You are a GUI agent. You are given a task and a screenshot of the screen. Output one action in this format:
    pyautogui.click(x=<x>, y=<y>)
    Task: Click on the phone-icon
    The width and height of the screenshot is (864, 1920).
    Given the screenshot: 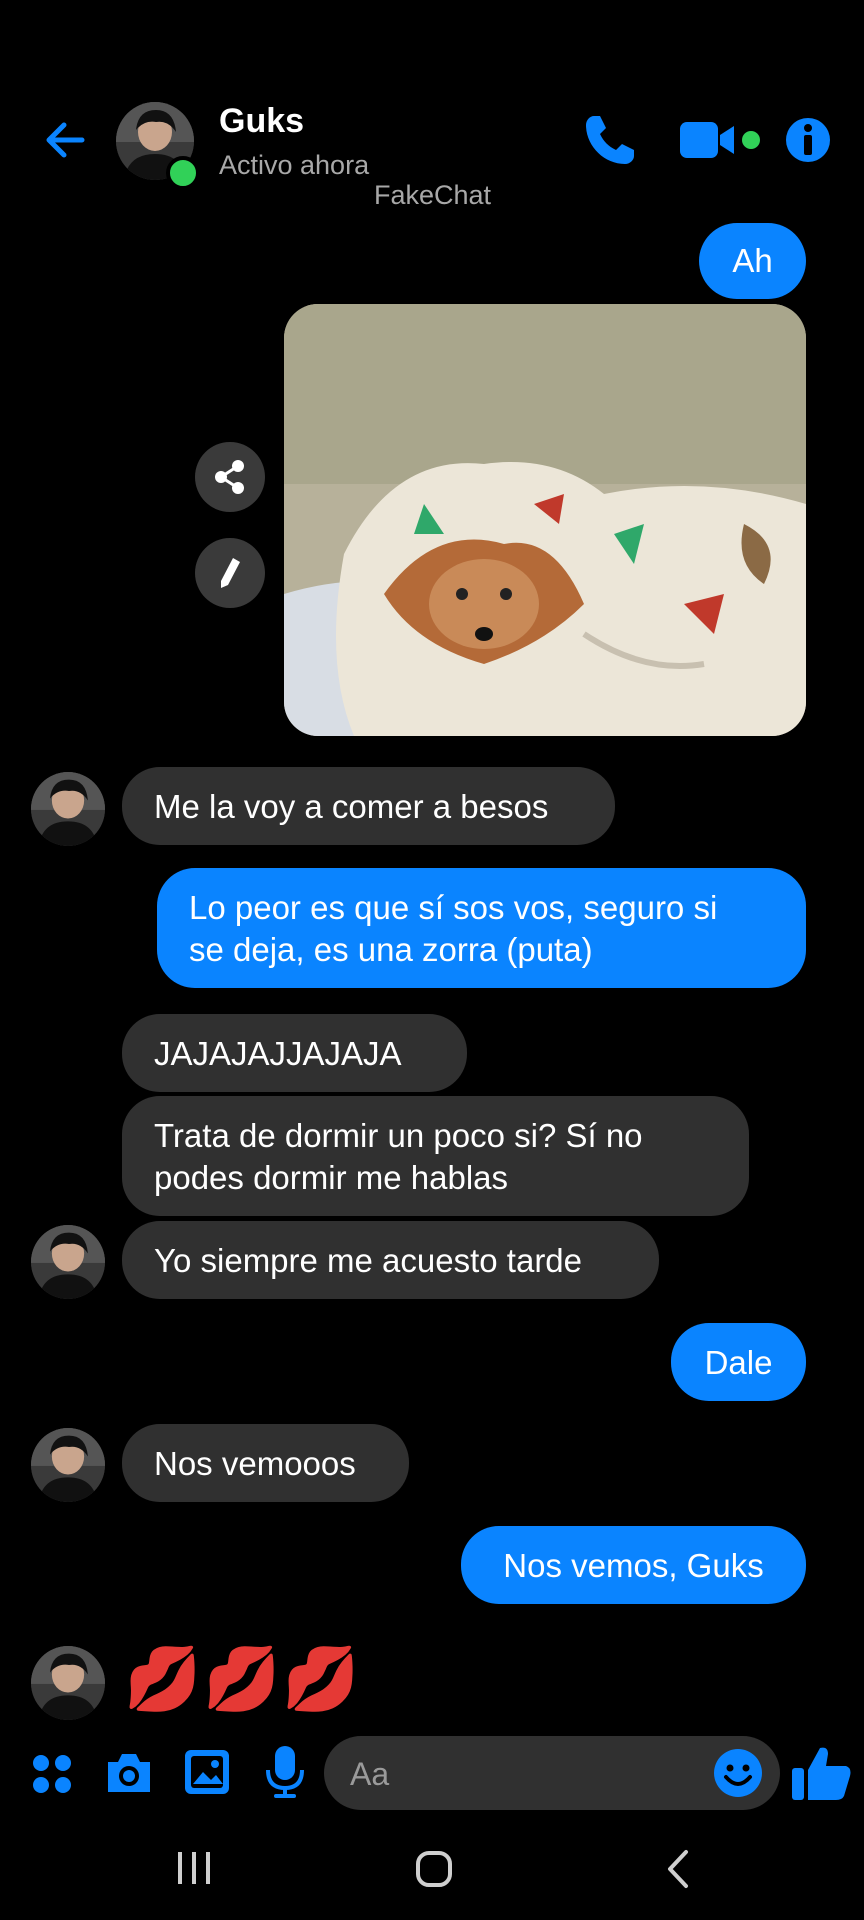 What is the action you would take?
    pyautogui.click(x=610, y=140)
    